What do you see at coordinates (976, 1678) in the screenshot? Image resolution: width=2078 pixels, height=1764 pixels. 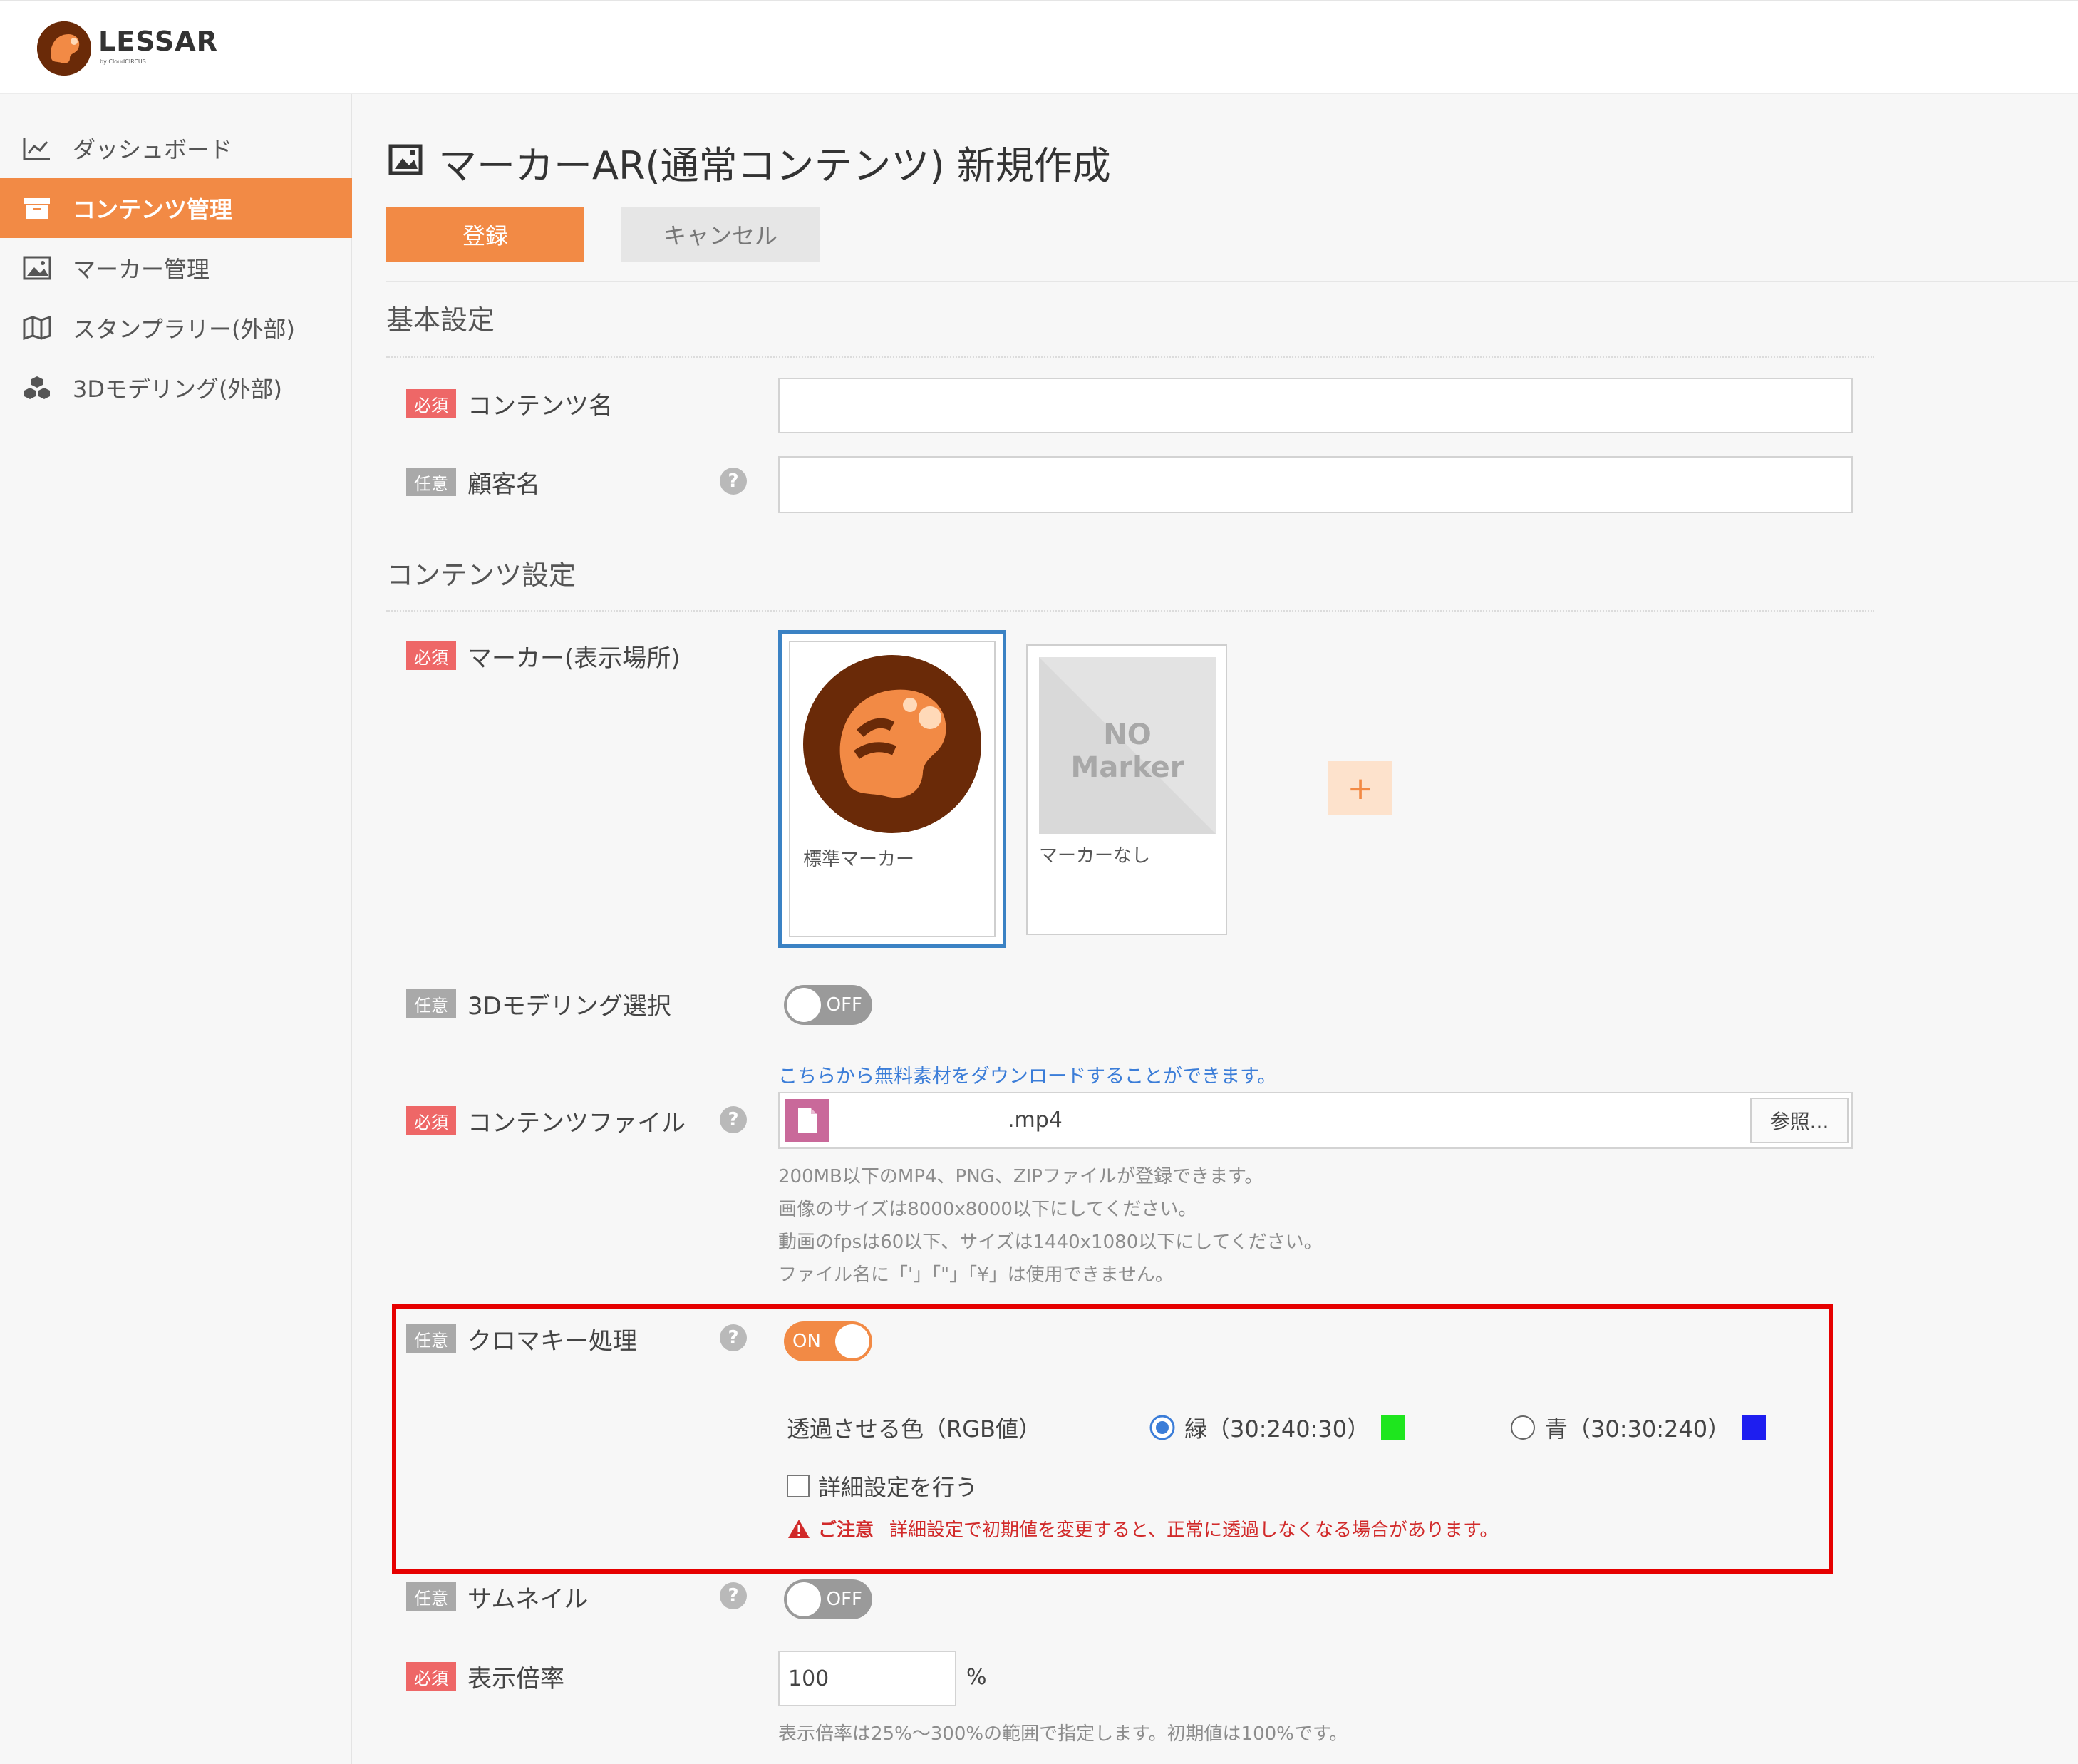 I see `scale-unit: %` at bounding box center [976, 1678].